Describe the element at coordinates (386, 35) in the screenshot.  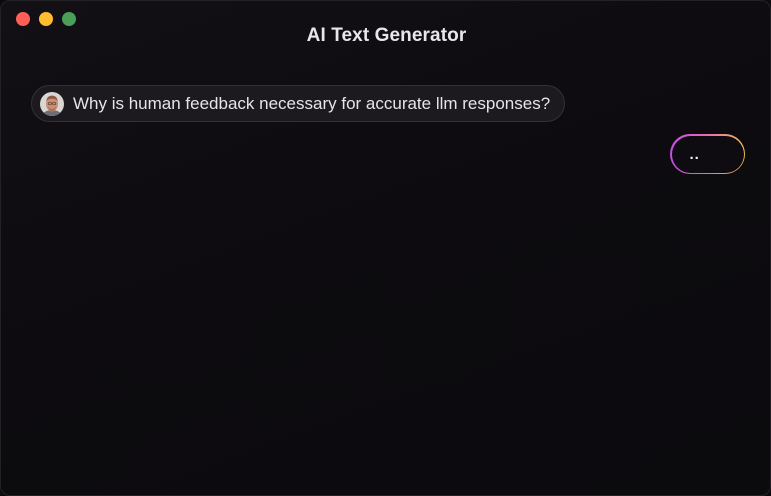
I see `window-title: AI Text Generator` at that location.